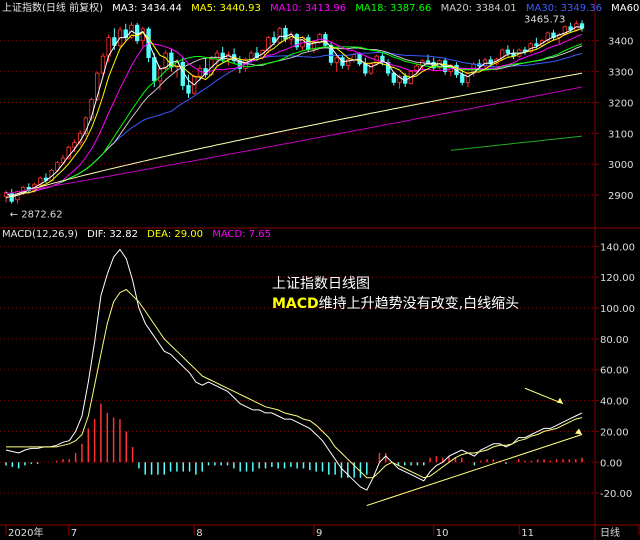  What do you see at coordinates (611, 463) in the screenshot?
I see `macd-tick-label: 0.00` at bounding box center [611, 463].